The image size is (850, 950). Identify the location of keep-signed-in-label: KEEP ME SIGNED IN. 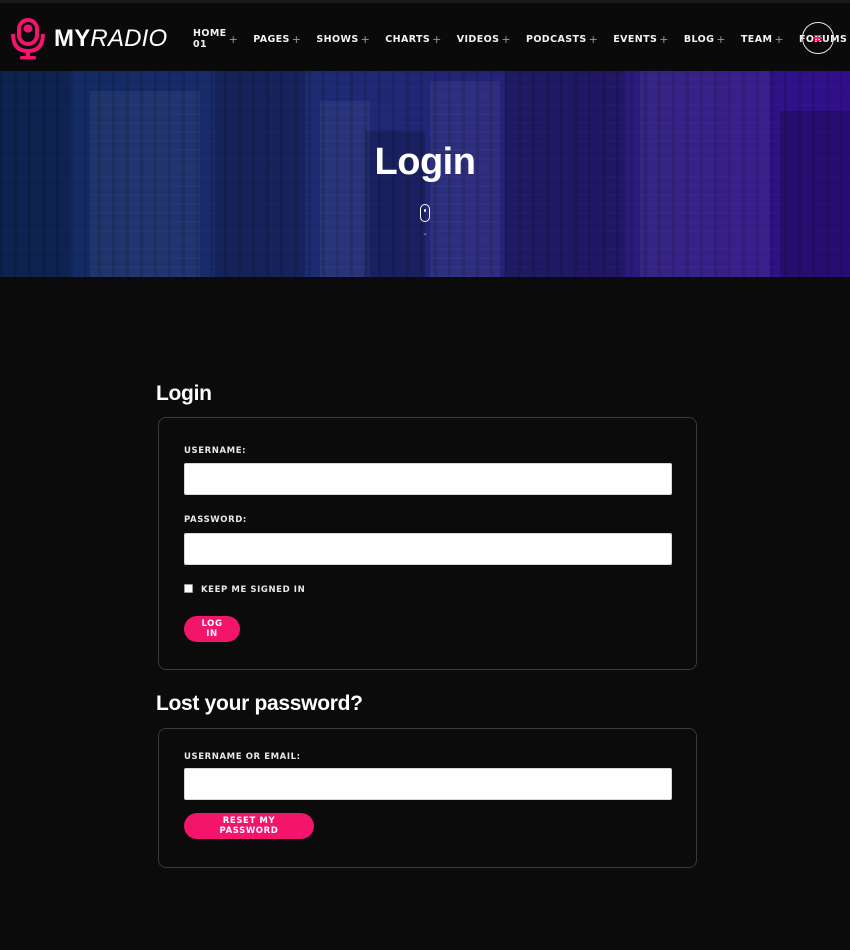
(253, 590).